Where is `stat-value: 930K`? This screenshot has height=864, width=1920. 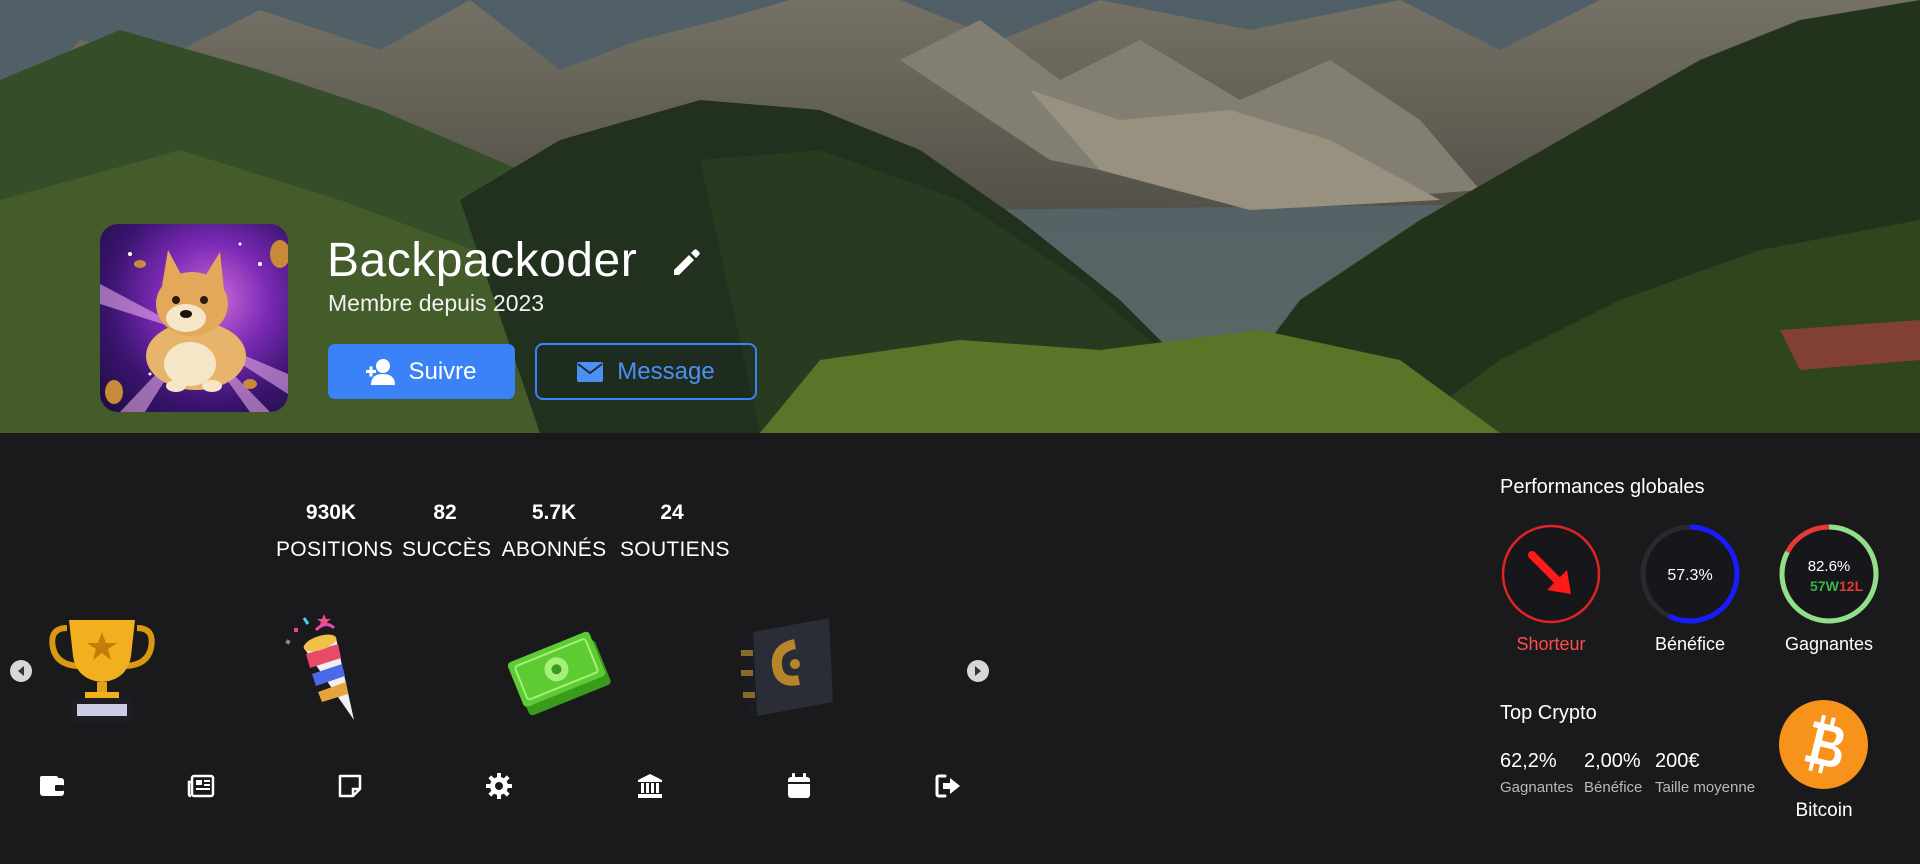
stat-value: 930K is located at coordinates (331, 512).